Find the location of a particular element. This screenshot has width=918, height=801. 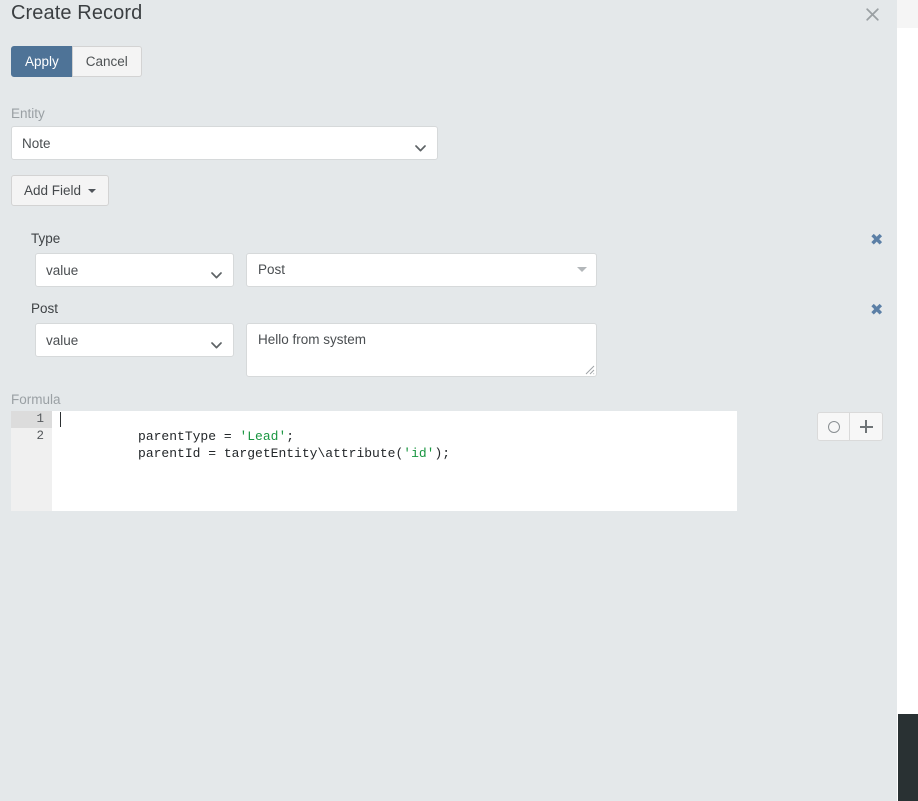

remove-field-type-button: ✖ is located at coordinates (876, 239).